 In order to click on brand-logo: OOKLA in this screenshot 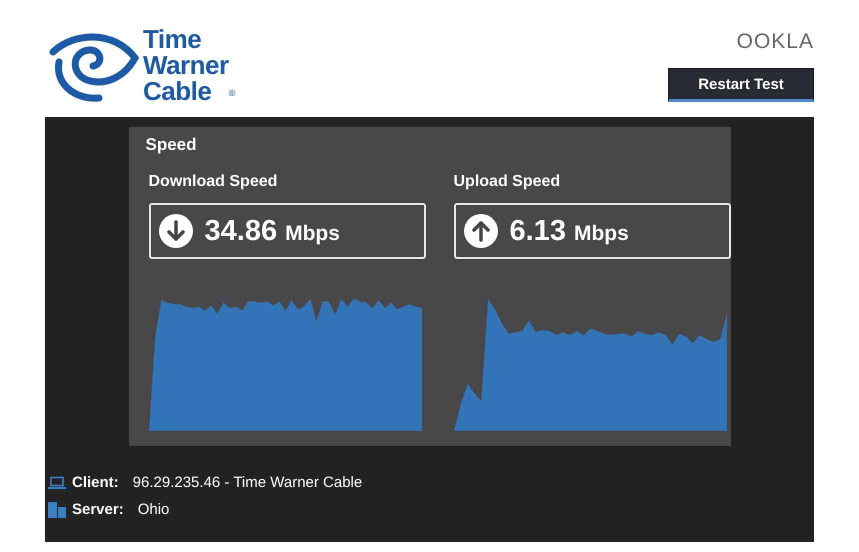, I will do `click(775, 42)`.